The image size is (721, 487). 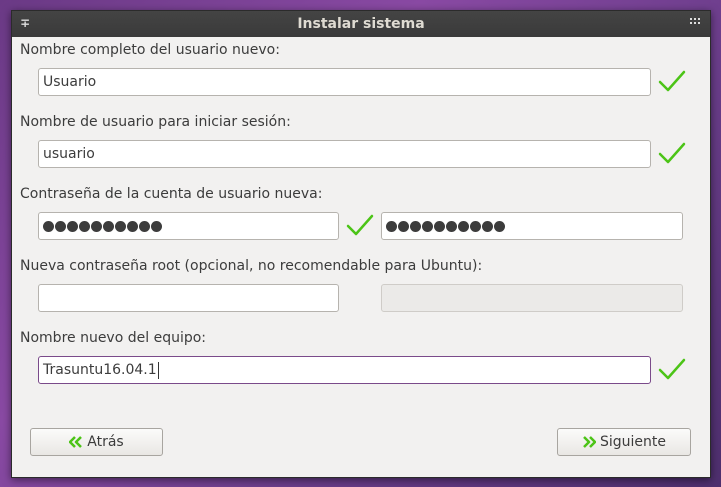 What do you see at coordinates (360, 225) in the screenshot?
I see `password-valid-check-icon` at bounding box center [360, 225].